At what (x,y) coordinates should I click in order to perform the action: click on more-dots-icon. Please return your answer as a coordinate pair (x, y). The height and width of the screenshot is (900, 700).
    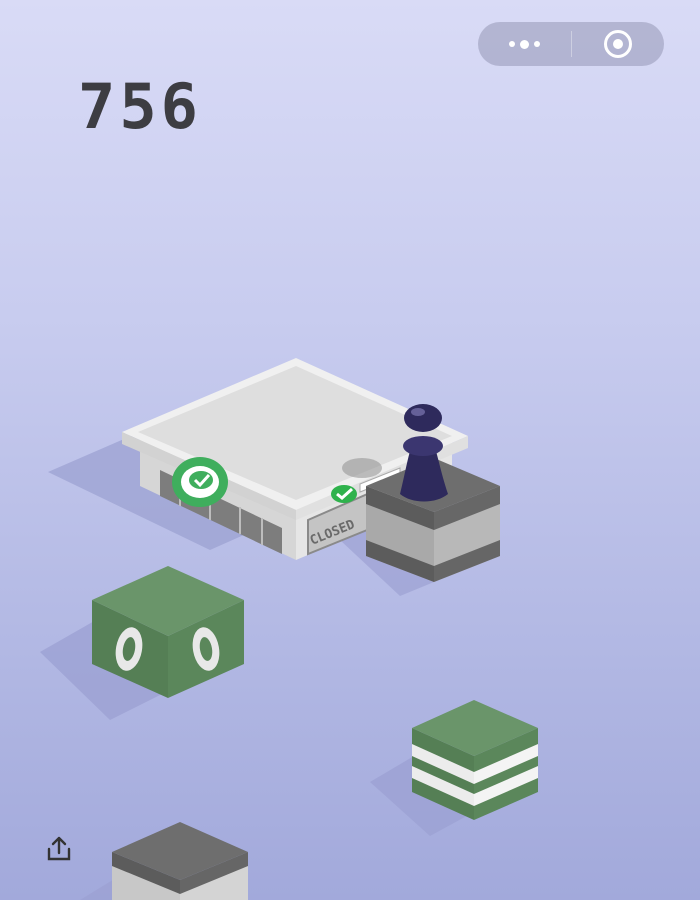
    Looking at the image, I should click on (524, 44).